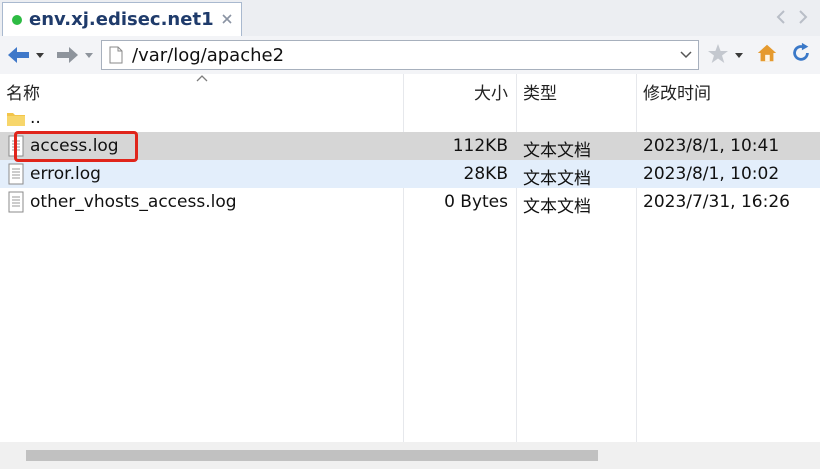  Describe the element at coordinates (208, 55) in the screenshot. I see `address-path: /var/log/apache2` at that location.